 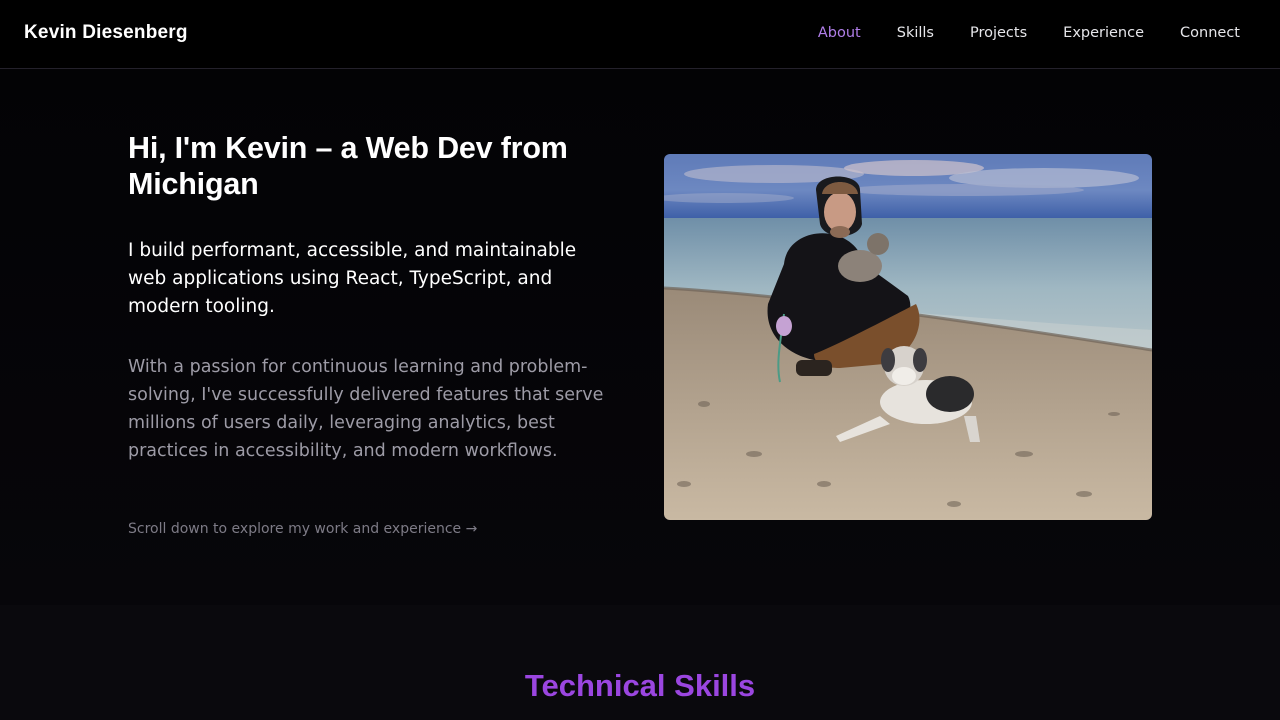 I want to click on nav-link-projects: Projects, so click(x=998, y=33).